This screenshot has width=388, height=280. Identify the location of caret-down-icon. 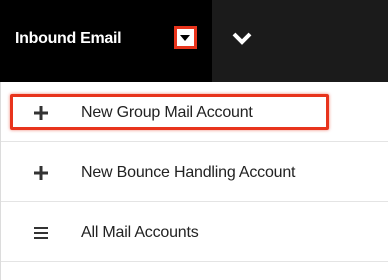
(185, 38).